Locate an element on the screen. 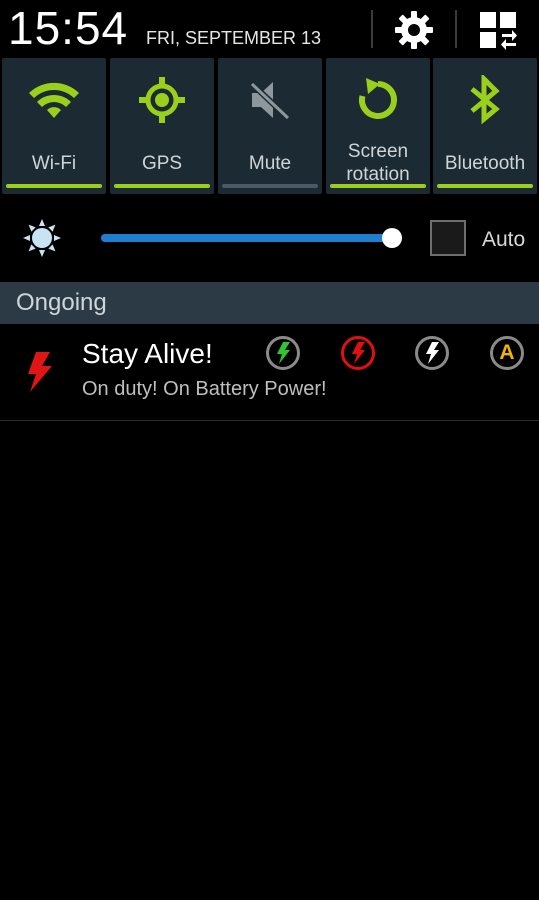  brightness-row: Auto is located at coordinates (269, 239).